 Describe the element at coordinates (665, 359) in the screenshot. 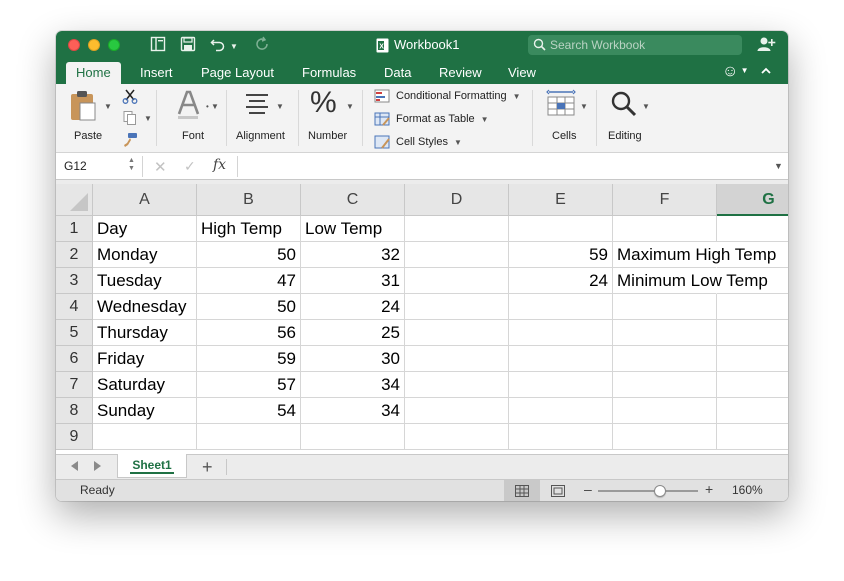

I see `cell-f6` at that location.